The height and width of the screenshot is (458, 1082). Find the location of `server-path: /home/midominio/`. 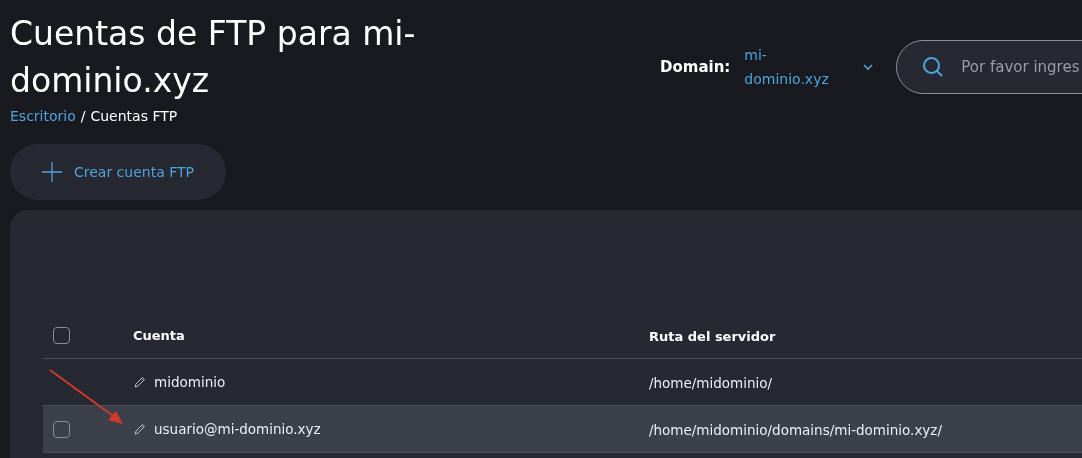

server-path: /home/midominio/ is located at coordinates (711, 382).